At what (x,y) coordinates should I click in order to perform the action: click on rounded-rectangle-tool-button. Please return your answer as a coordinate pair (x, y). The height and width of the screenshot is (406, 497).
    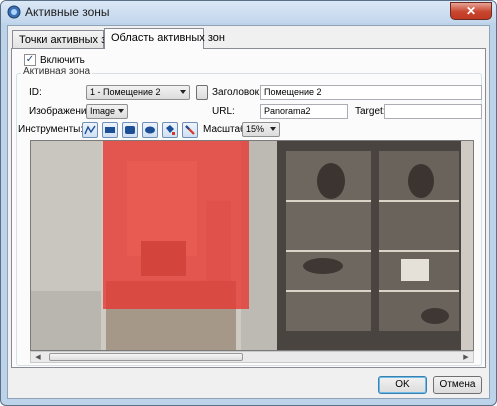
    Looking at the image, I should click on (130, 130).